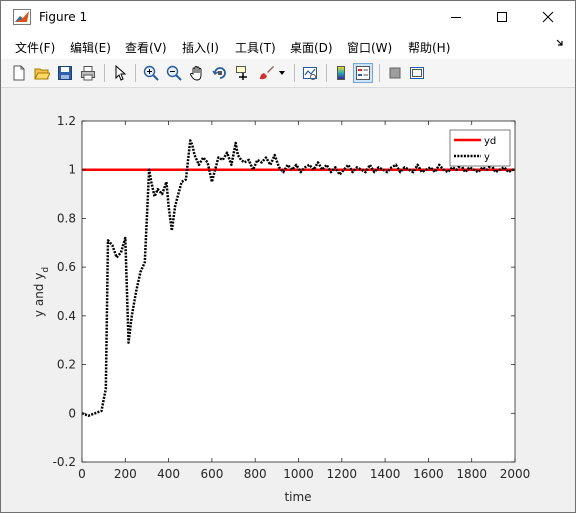 This screenshot has height=513, width=576. I want to click on legend: yd y, so click(480, 148).